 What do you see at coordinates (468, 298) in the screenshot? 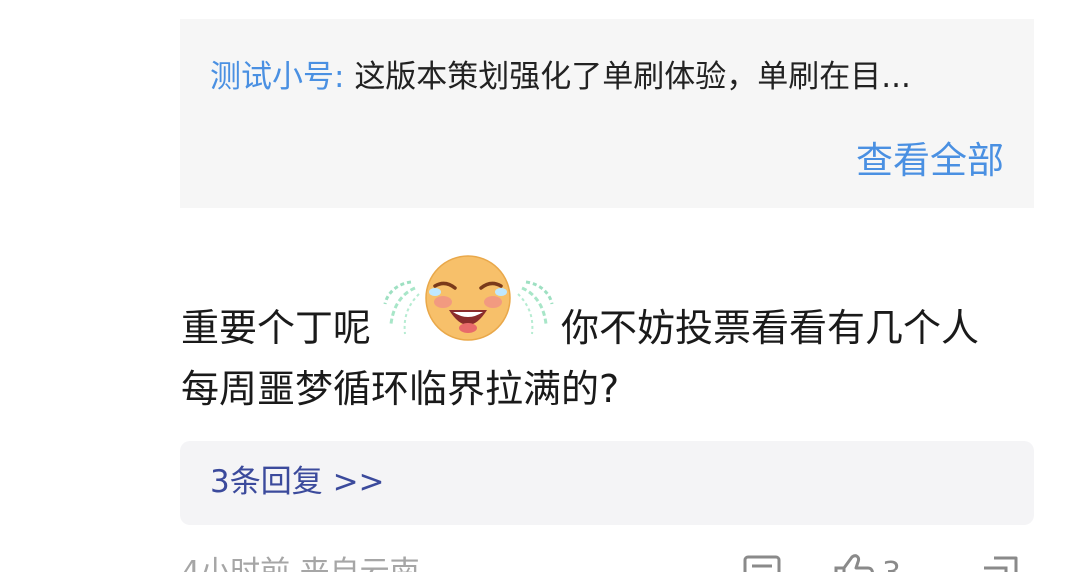
I see `crying-laughing-emoji-icon` at bounding box center [468, 298].